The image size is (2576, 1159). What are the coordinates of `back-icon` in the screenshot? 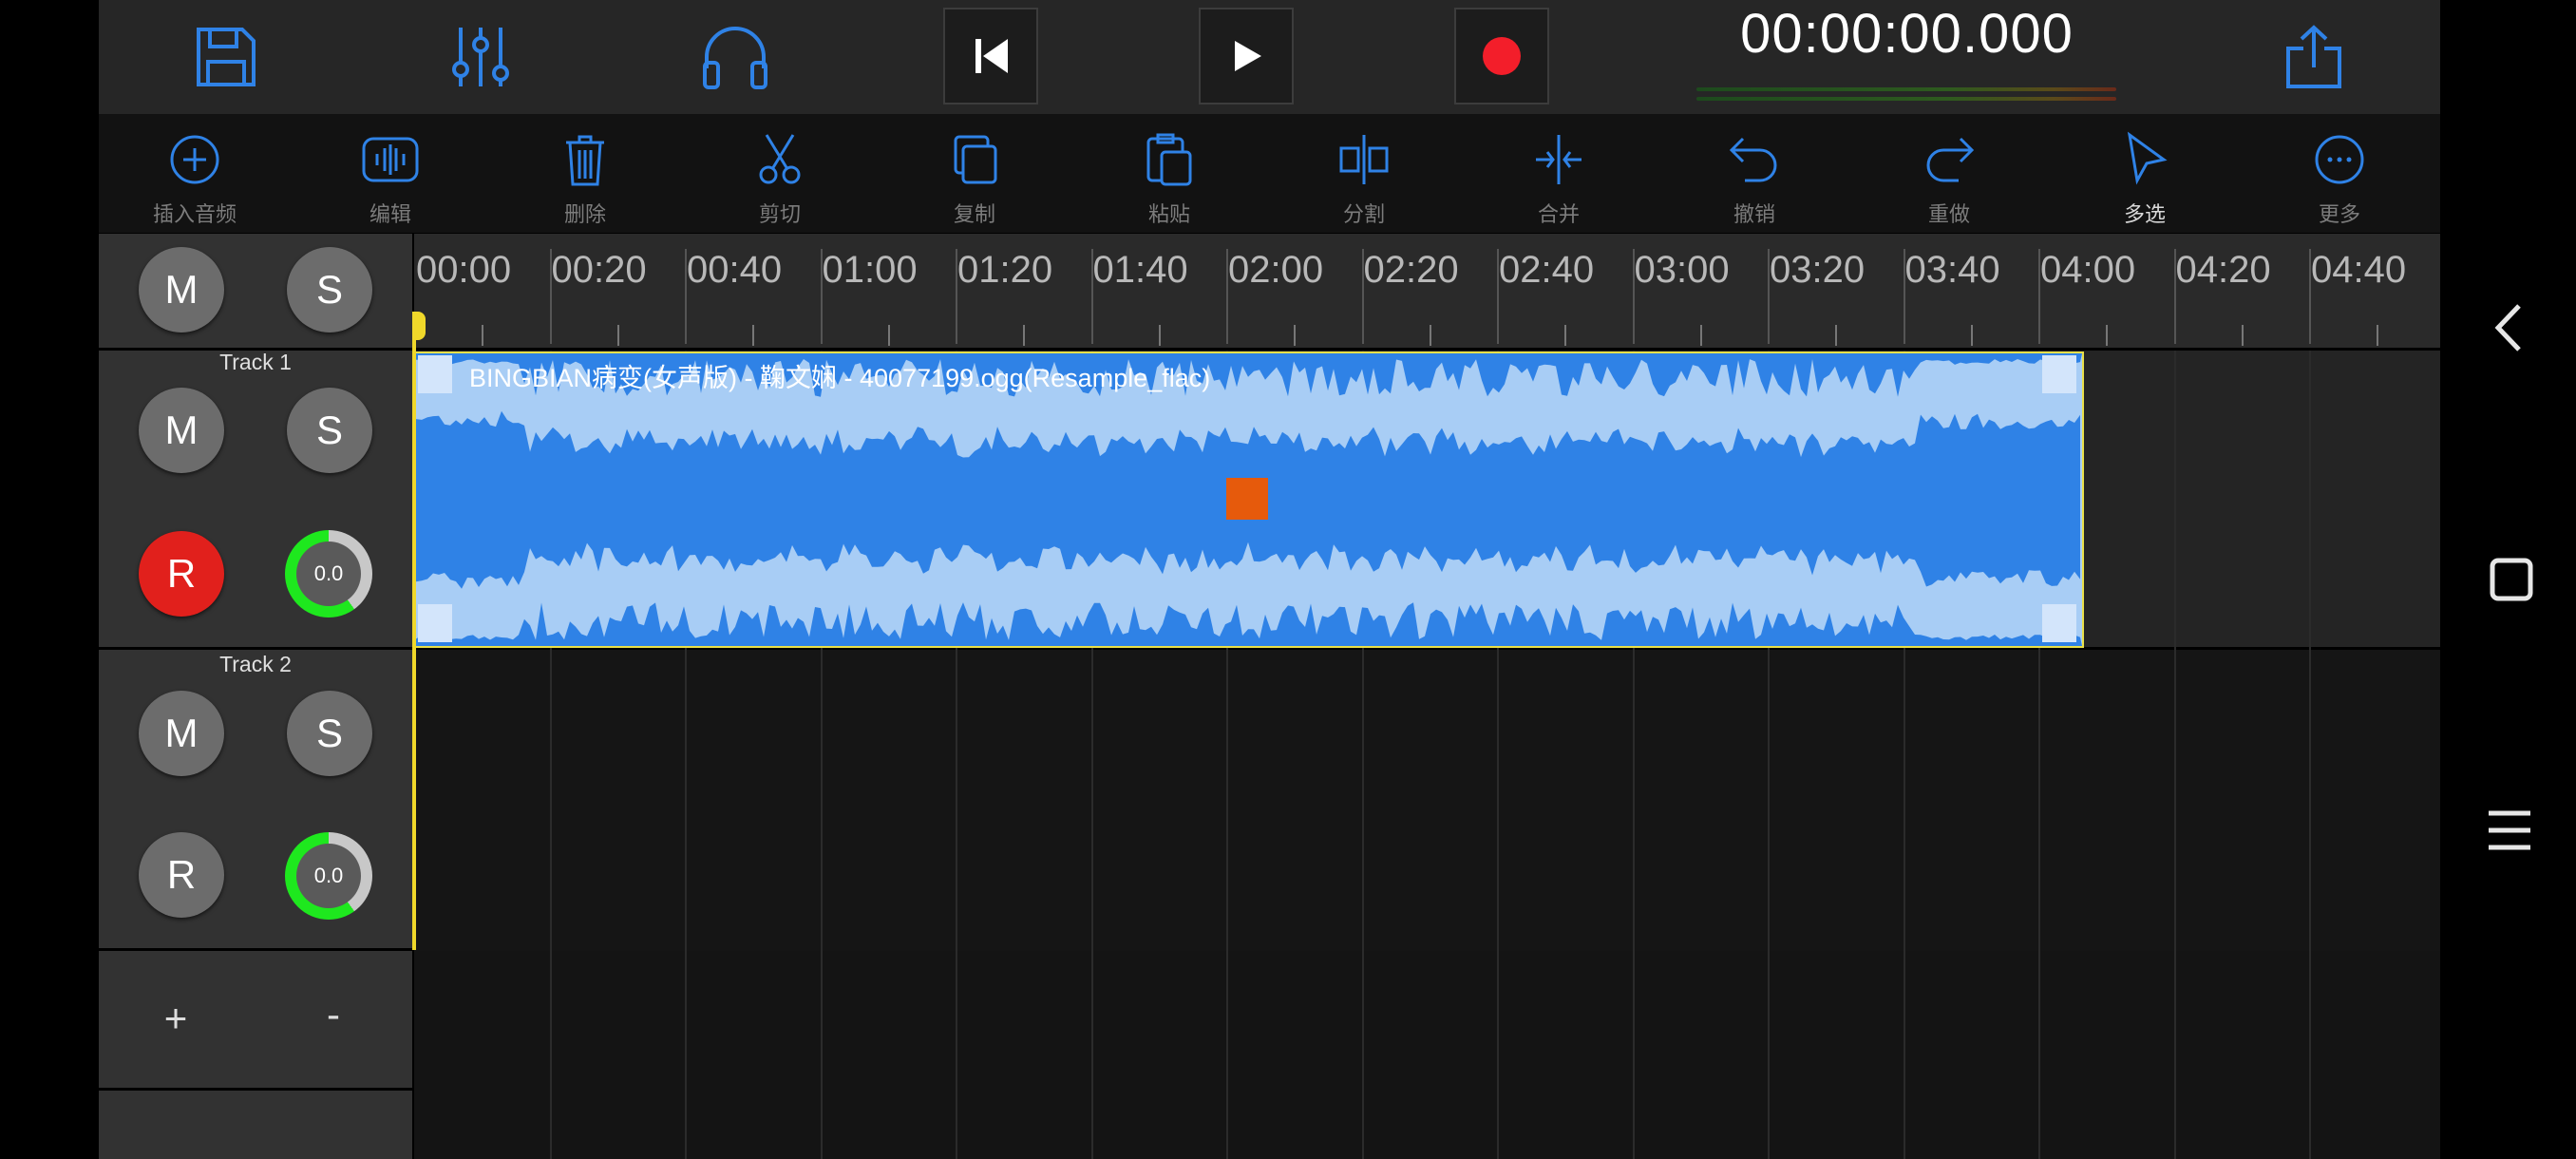 It's located at (2509, 327).